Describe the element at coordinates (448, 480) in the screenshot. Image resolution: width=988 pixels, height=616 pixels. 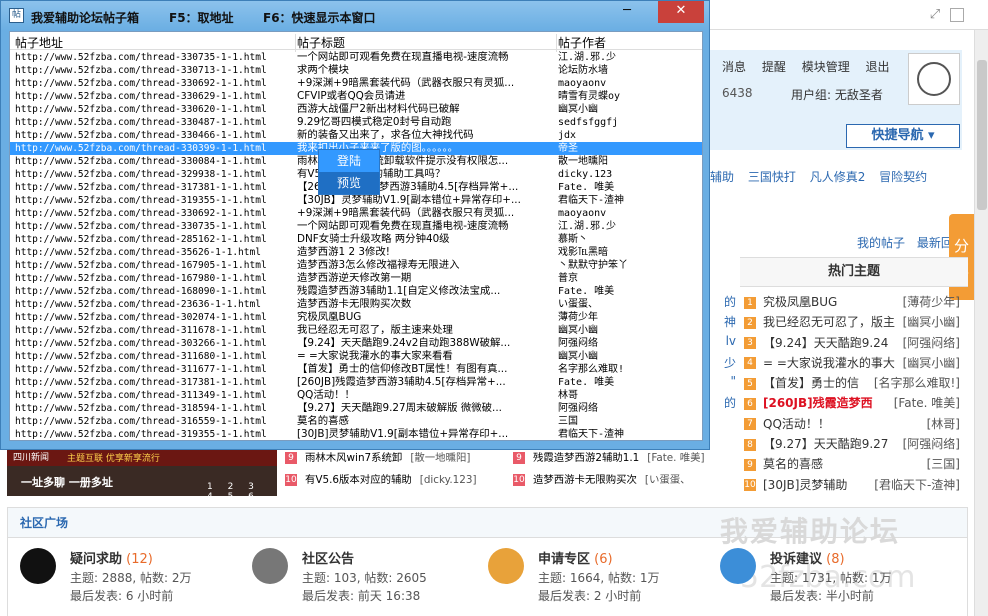
I see `item-author: [dicky.123]` at that location.